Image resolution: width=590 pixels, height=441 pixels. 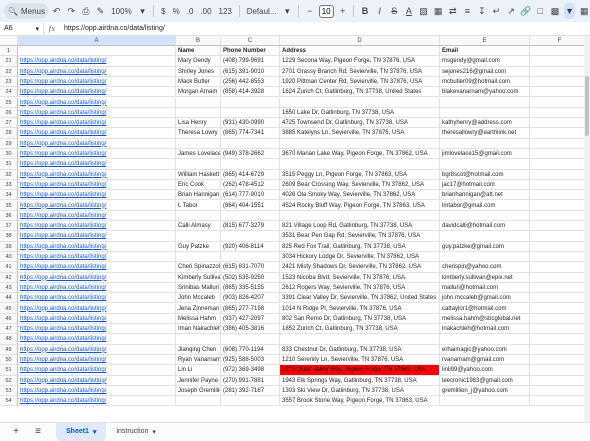 I want to click on decrease-decimal-button: .0, so click(x=190, y=11).